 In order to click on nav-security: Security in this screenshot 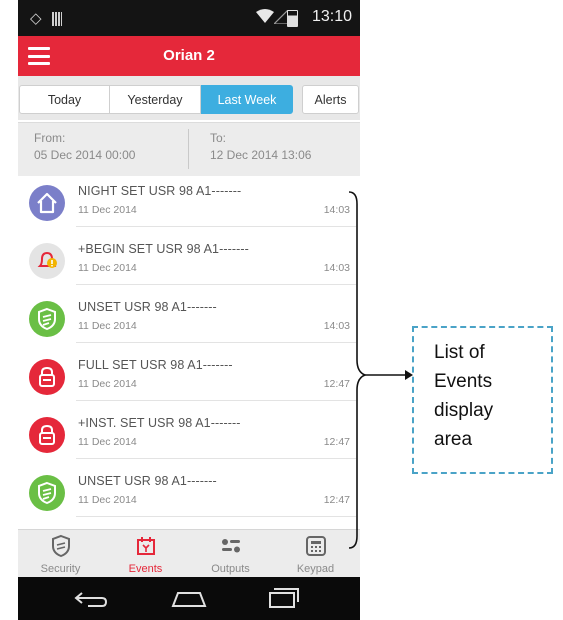, I will do `click(60, 554)`.